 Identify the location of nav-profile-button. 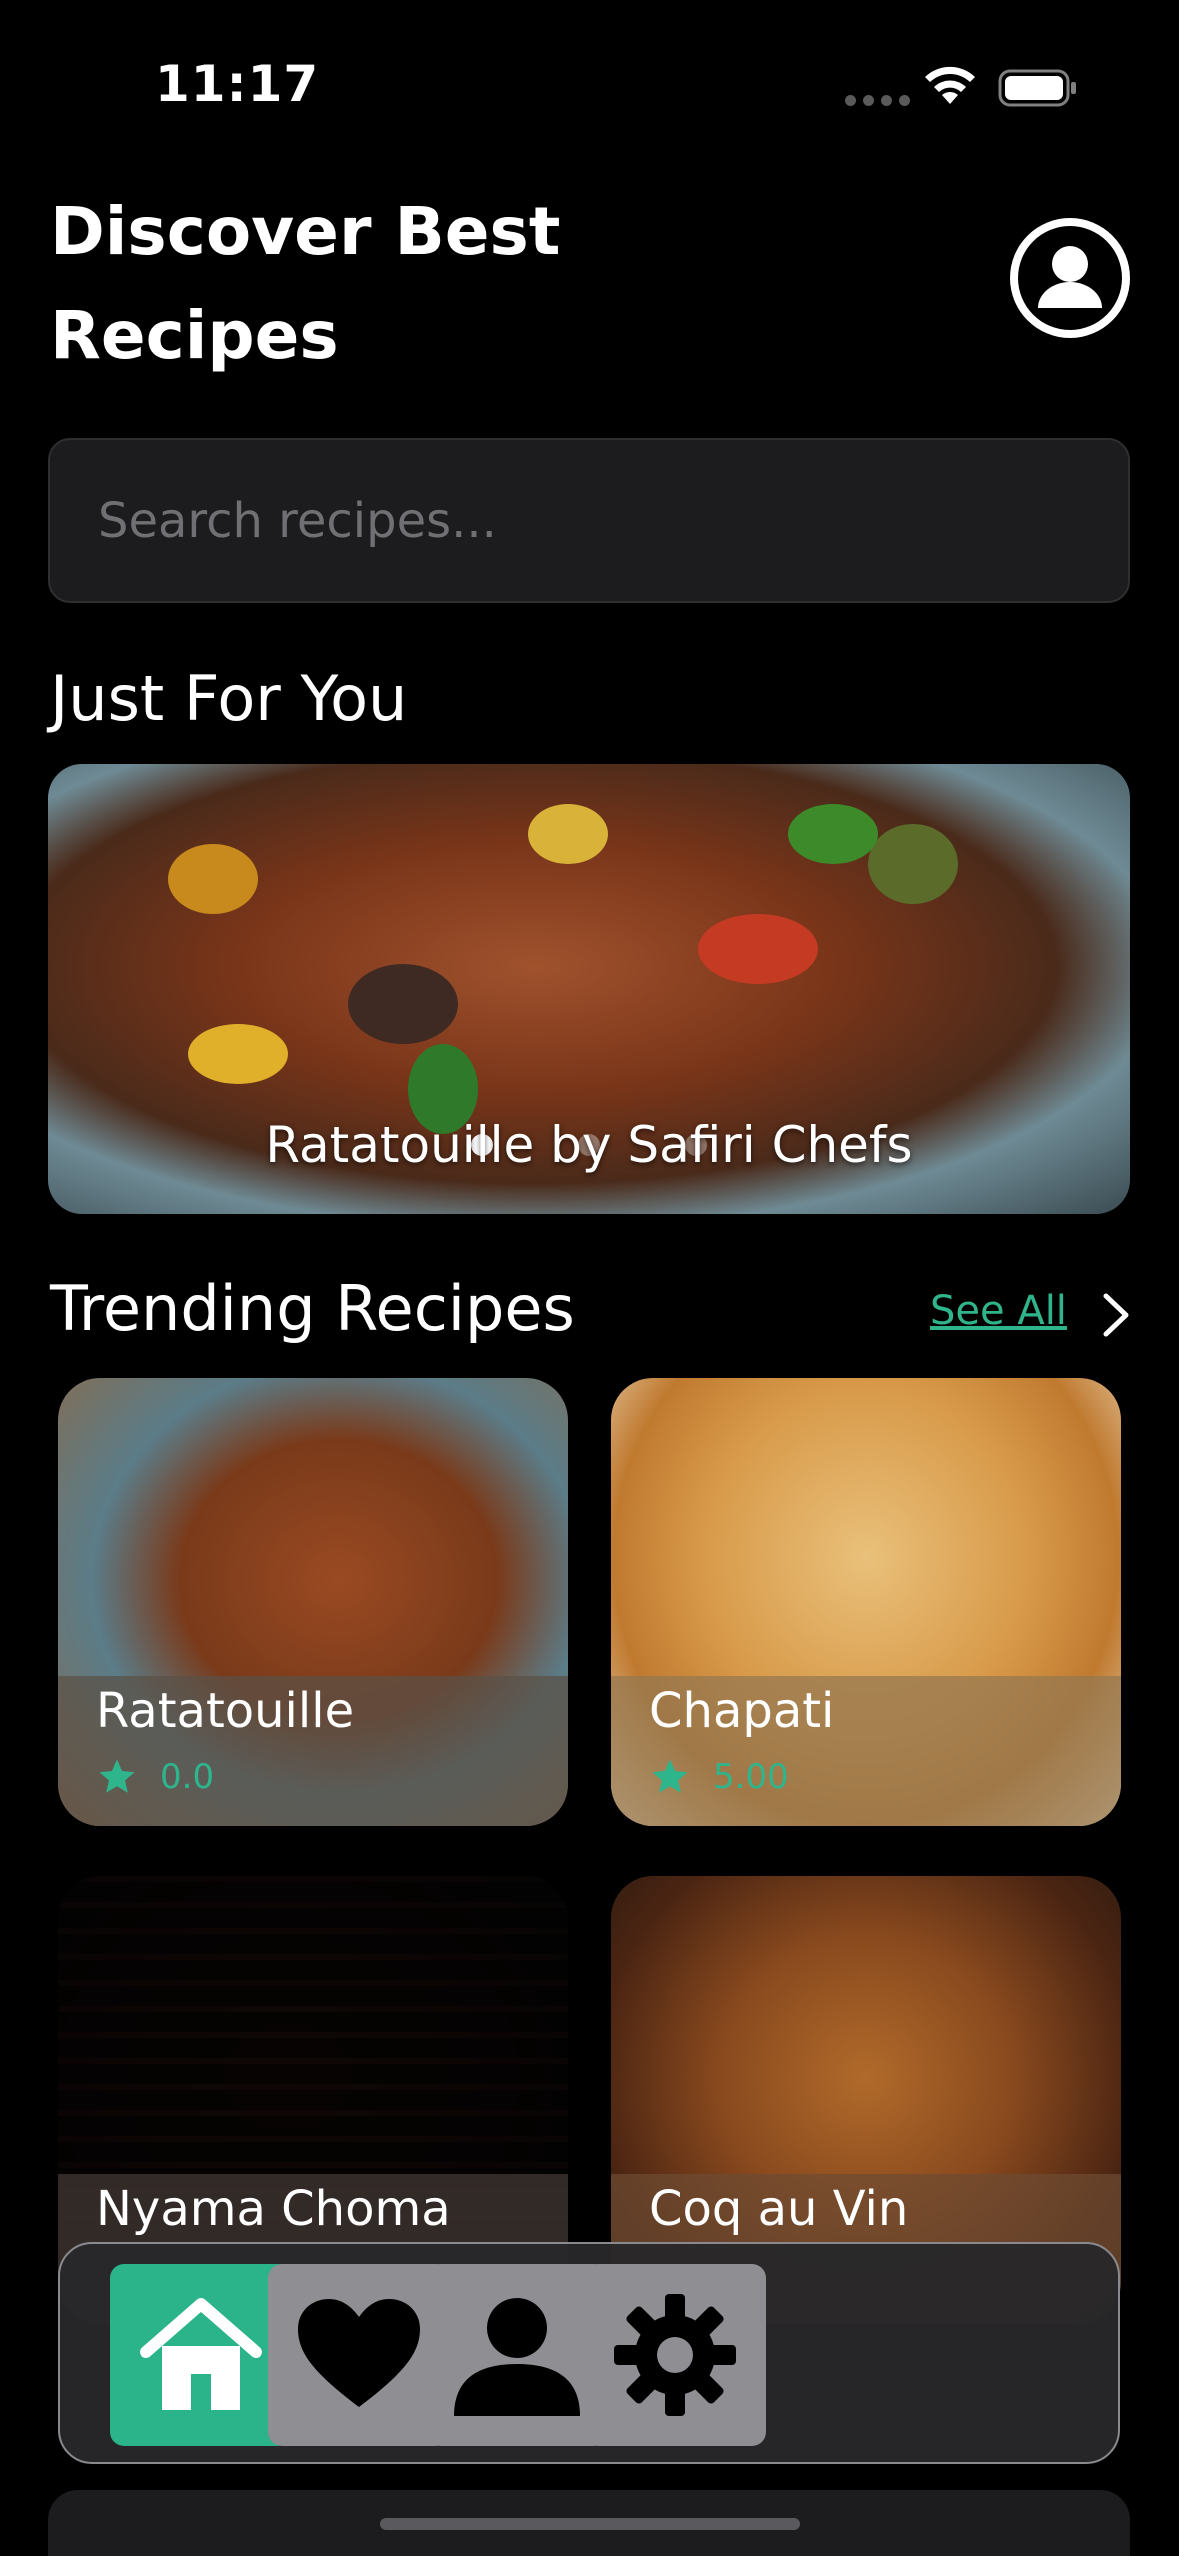
(517, 2355).